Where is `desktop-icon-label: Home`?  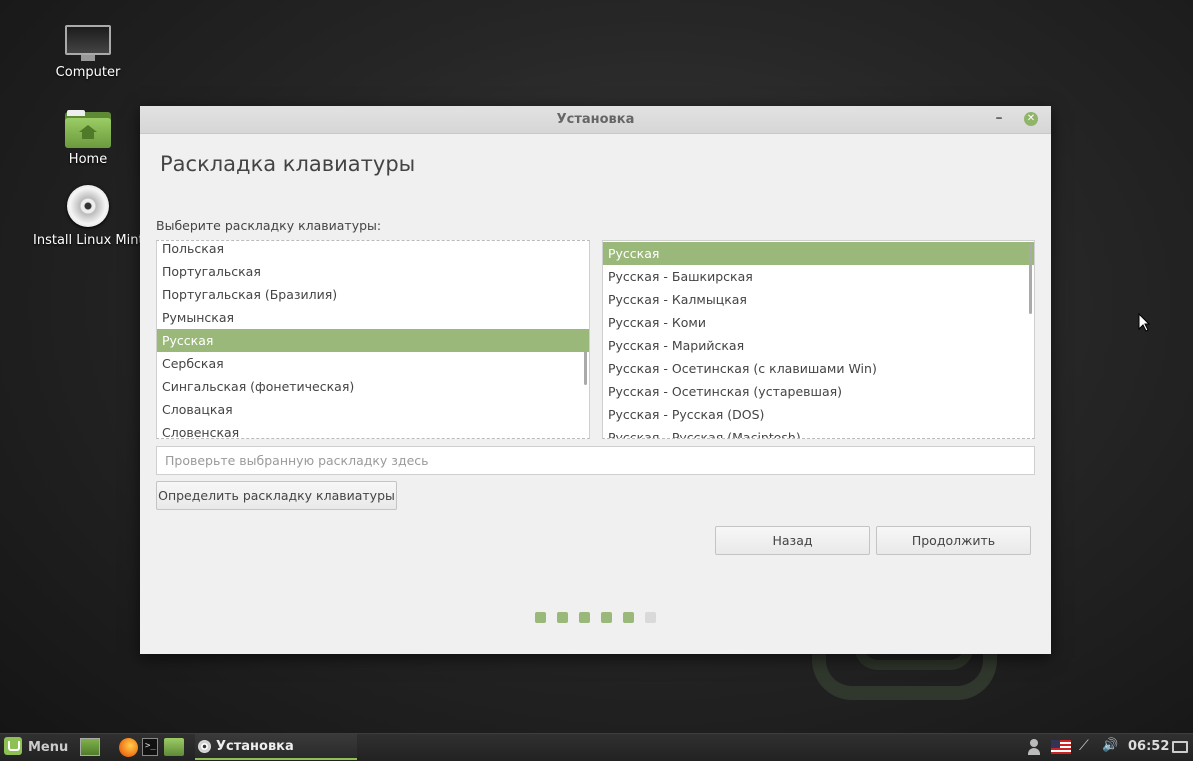 desktop-icon-label: Home is located at coordinates (88, 159).